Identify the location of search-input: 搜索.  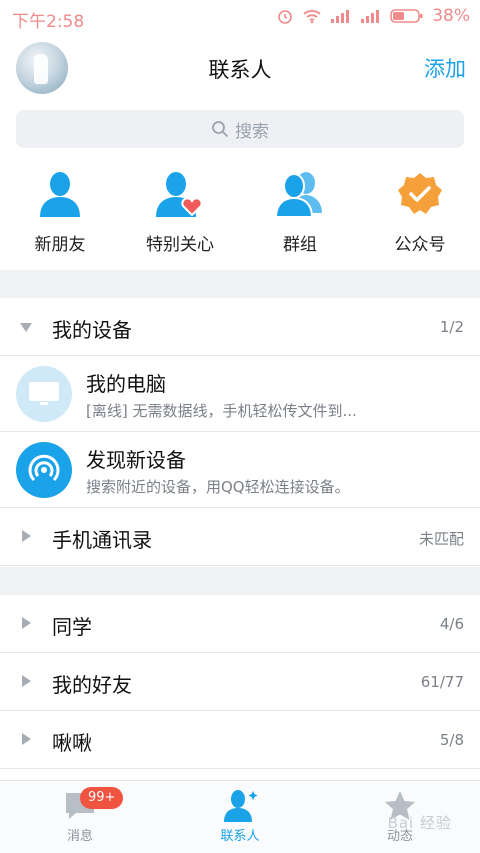
(240, 129).